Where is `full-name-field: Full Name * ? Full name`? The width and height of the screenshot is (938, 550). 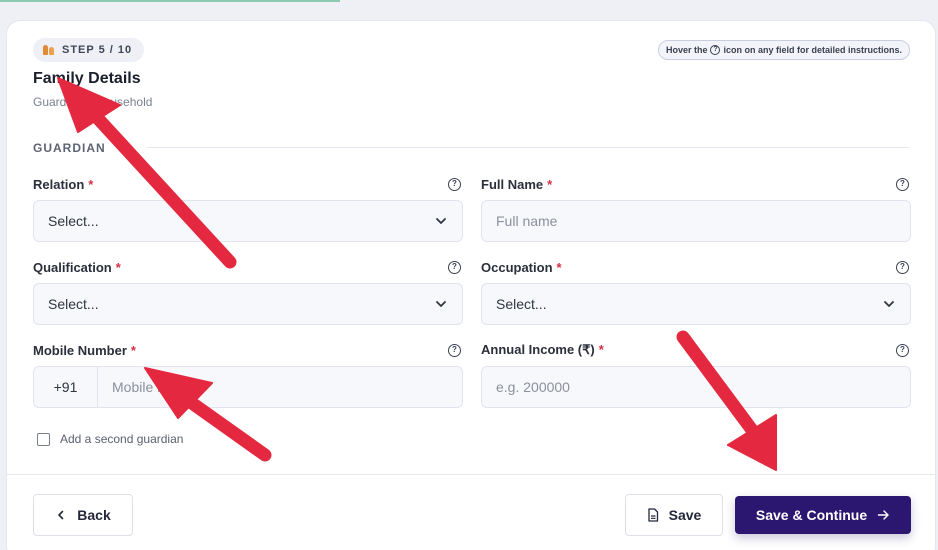
full-name-field: Full Name * ? Full name is located at coordinates (696, 208).